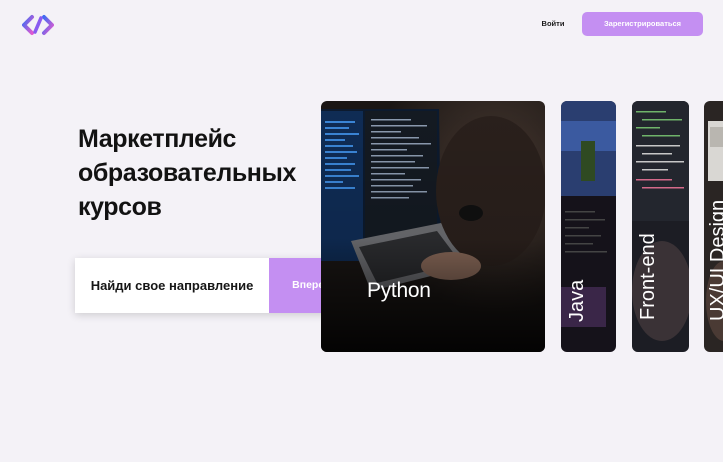 This screenshot has width=723, height=462. What do you see at coordinates (577, 300) in the screenshot?
I see `course-label-java: Java` at bounding box center [577, 300].